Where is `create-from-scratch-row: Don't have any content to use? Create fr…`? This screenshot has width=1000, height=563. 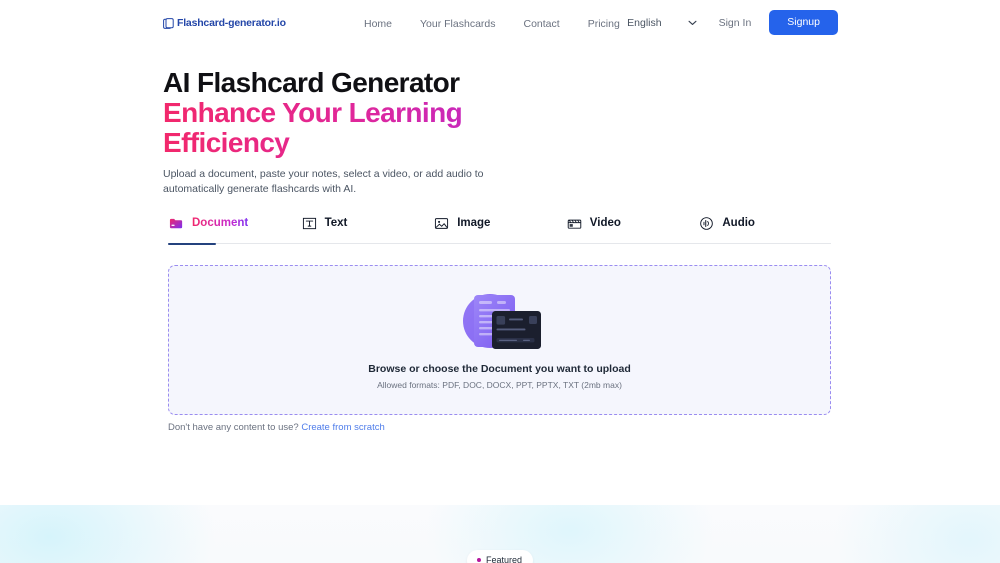
create-from-scratch-row: Don't have any content to use? Create fr… is located at coordinates (276, 427).